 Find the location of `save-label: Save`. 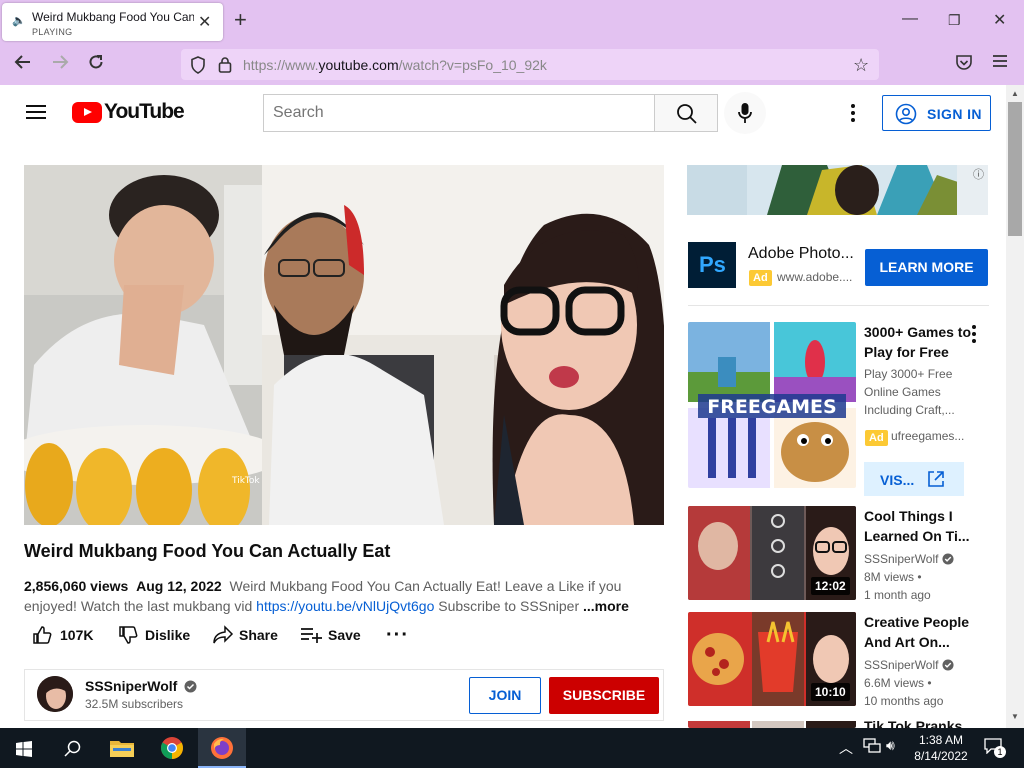

save-label: Save is located at coordinates (344, 635).